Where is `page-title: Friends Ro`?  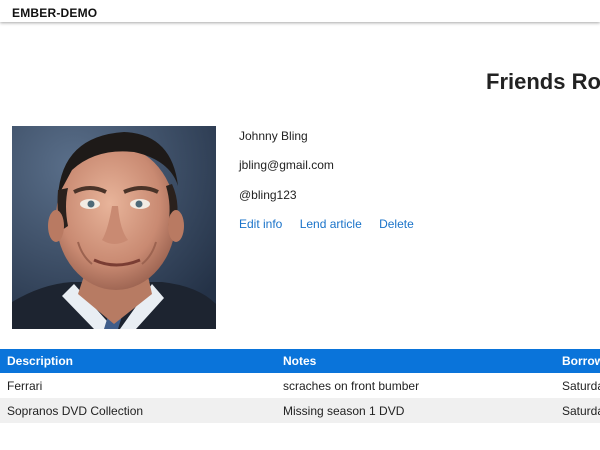 page-title: Friends Ro is located at coordinates (543, 81).